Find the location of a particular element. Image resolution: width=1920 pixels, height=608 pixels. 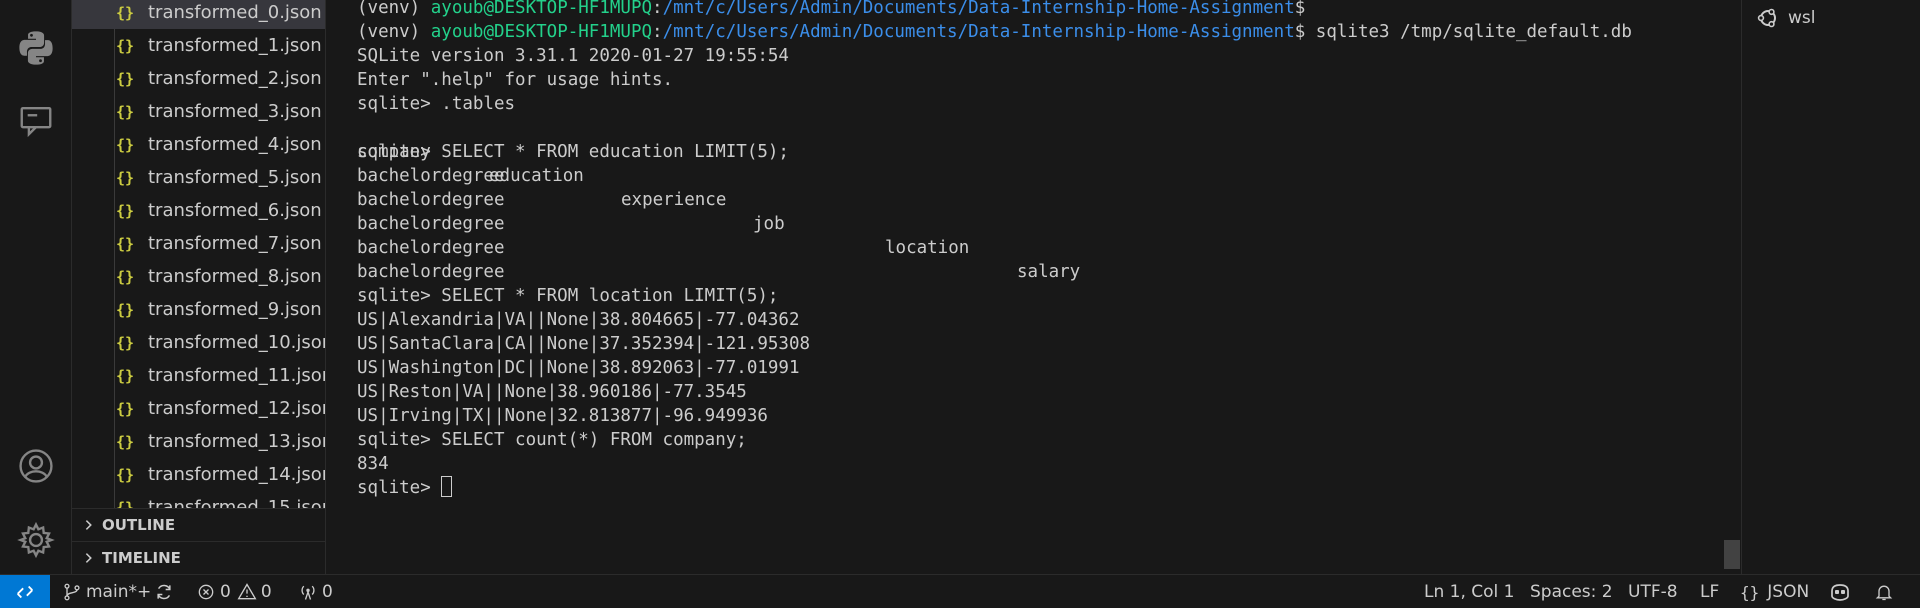

encoding-text: UTF-8 is located at coordinates (1653, 592).